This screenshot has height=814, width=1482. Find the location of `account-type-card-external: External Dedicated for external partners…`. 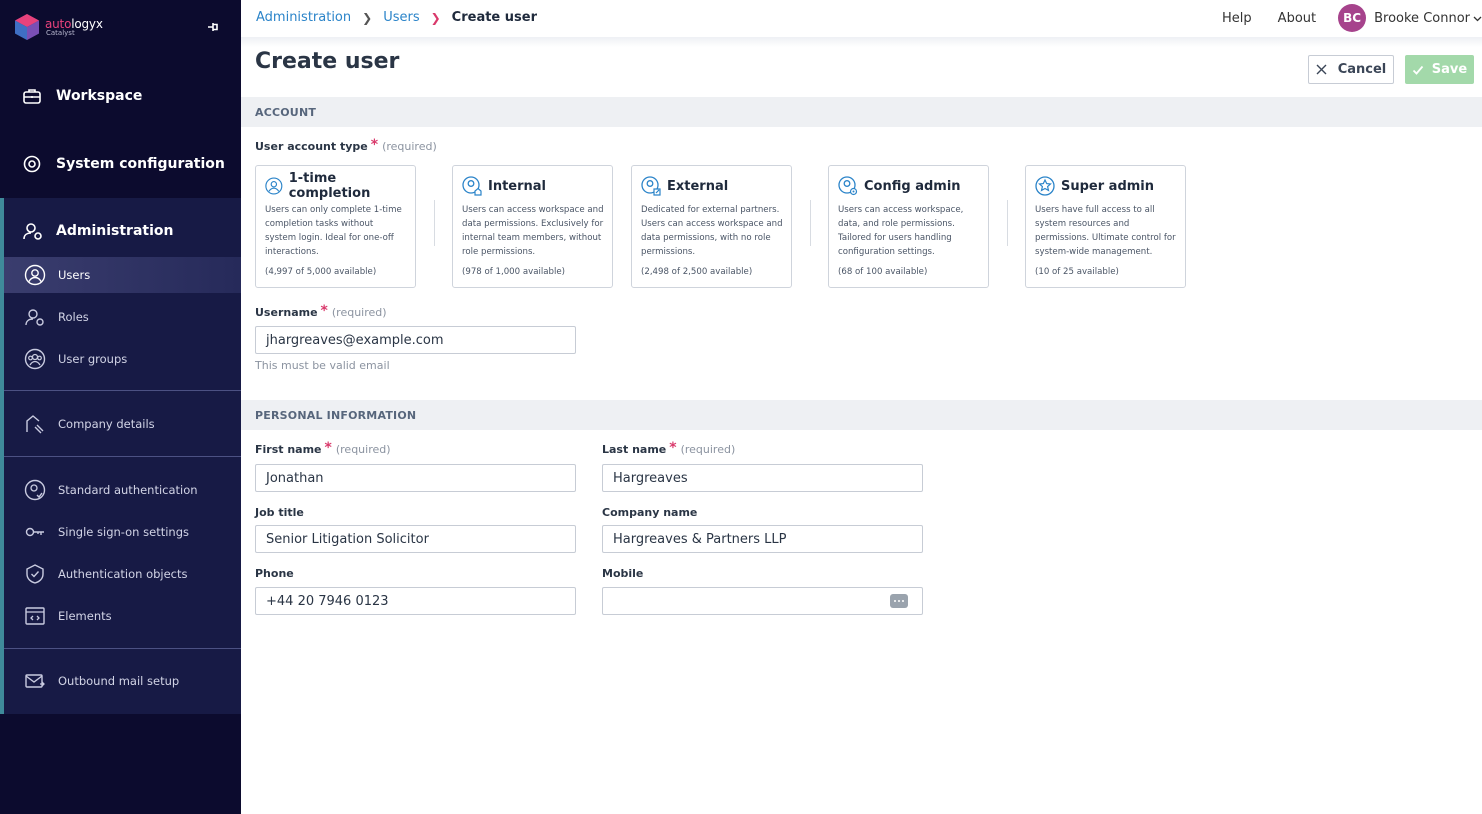

account-type-card-external: External Dedicated for external partners… is located at coordinates (711, 226).